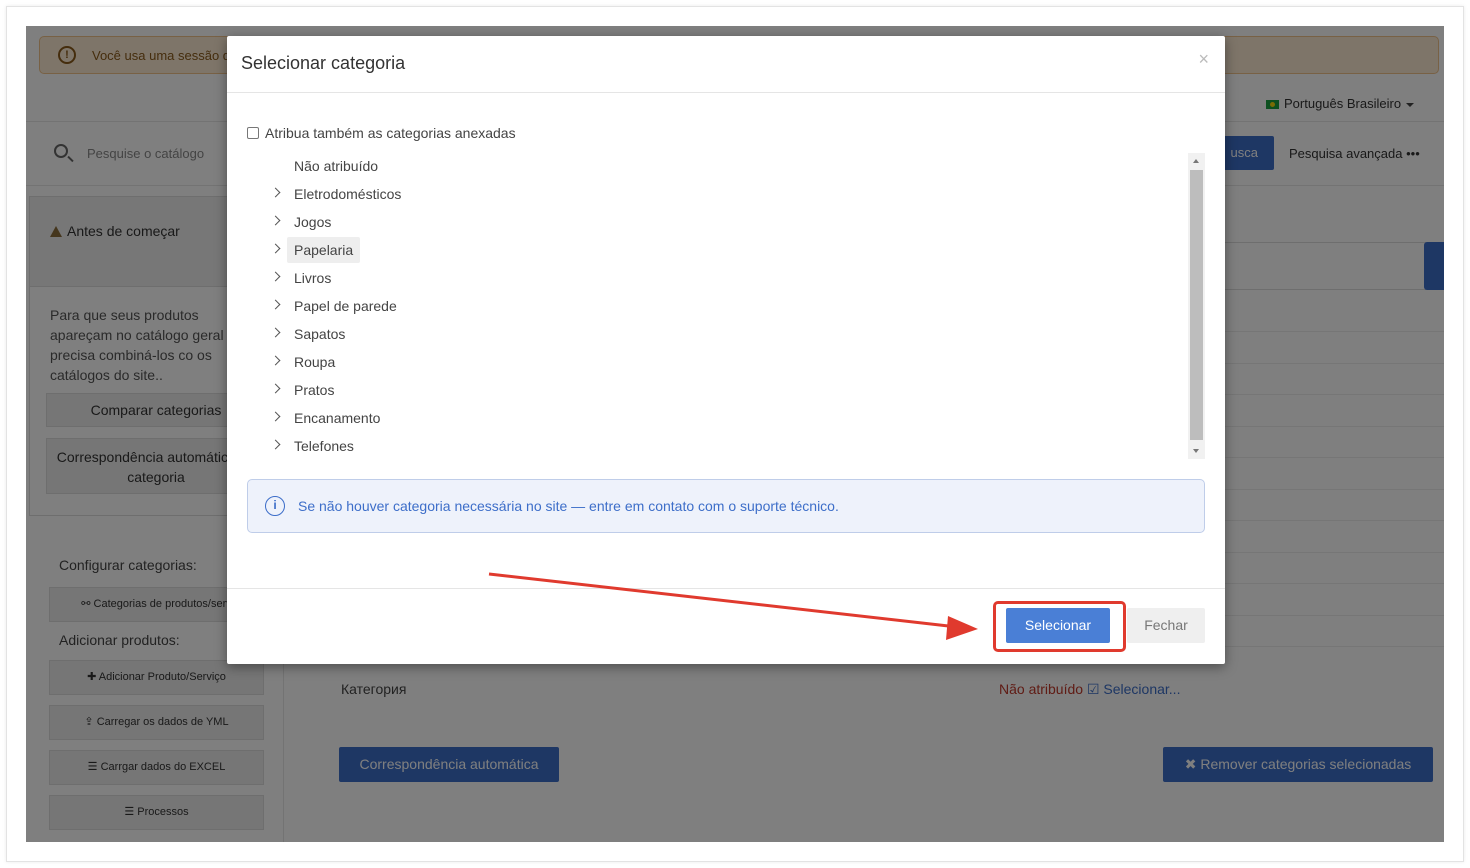 This screenshot has height=868, width=1470. What do you see at coordinates (727, 601) in the screenshot?
I see `annotation-arrow-line` at bounding box center [727, 601].